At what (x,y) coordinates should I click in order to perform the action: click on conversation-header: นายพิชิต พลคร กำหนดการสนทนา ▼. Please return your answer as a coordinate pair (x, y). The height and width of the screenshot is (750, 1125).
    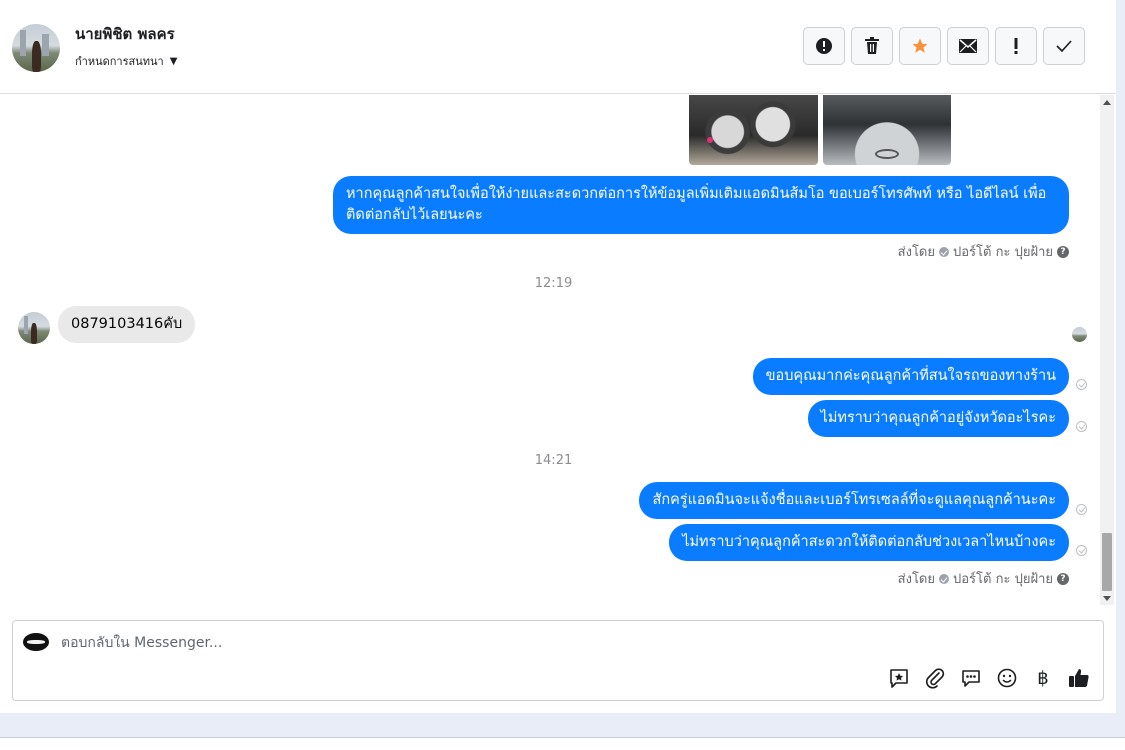
    Looking at the image, I should click on (558, 47).